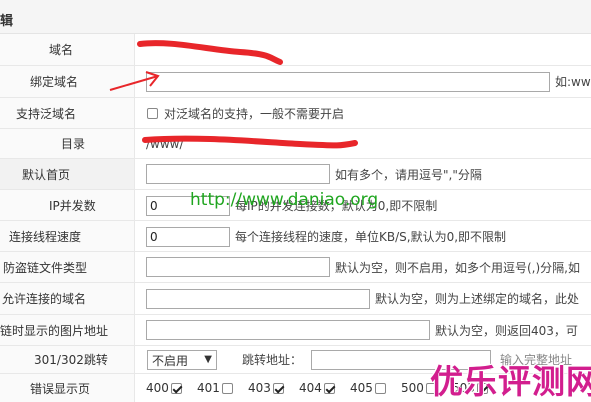 This screenshot has height=402, width=591. Describe the element at coordinates (258, 299) in the screenshot. I see `allowed-domains-input` at that location.